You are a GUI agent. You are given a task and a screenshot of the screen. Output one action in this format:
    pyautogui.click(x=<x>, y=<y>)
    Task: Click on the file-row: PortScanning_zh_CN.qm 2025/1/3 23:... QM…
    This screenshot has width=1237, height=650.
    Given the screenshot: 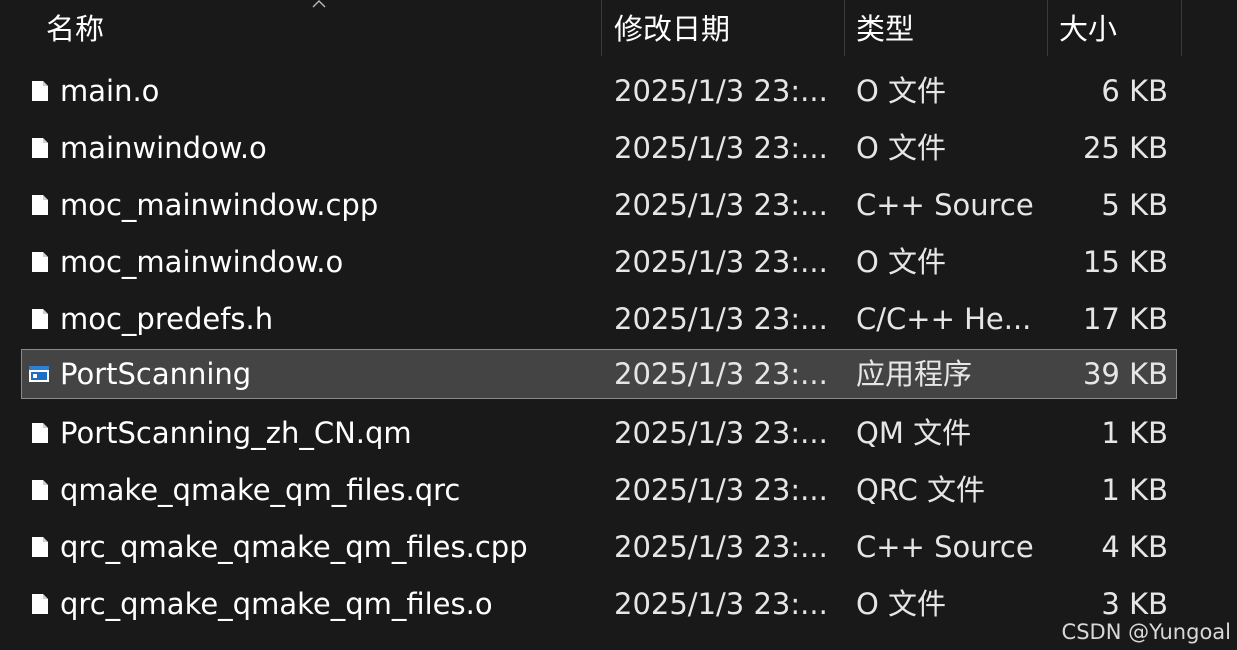 What is the action you would take?
    pyautogui.click(x=599, y=433)
    